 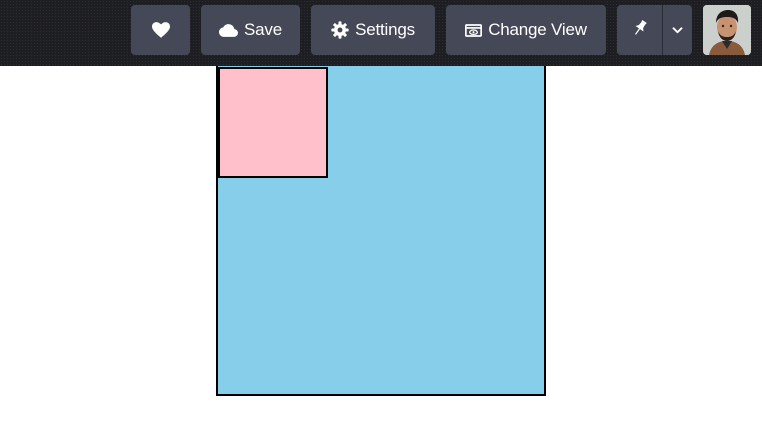 I want to click on inner-box, so click(x=273, y=122).